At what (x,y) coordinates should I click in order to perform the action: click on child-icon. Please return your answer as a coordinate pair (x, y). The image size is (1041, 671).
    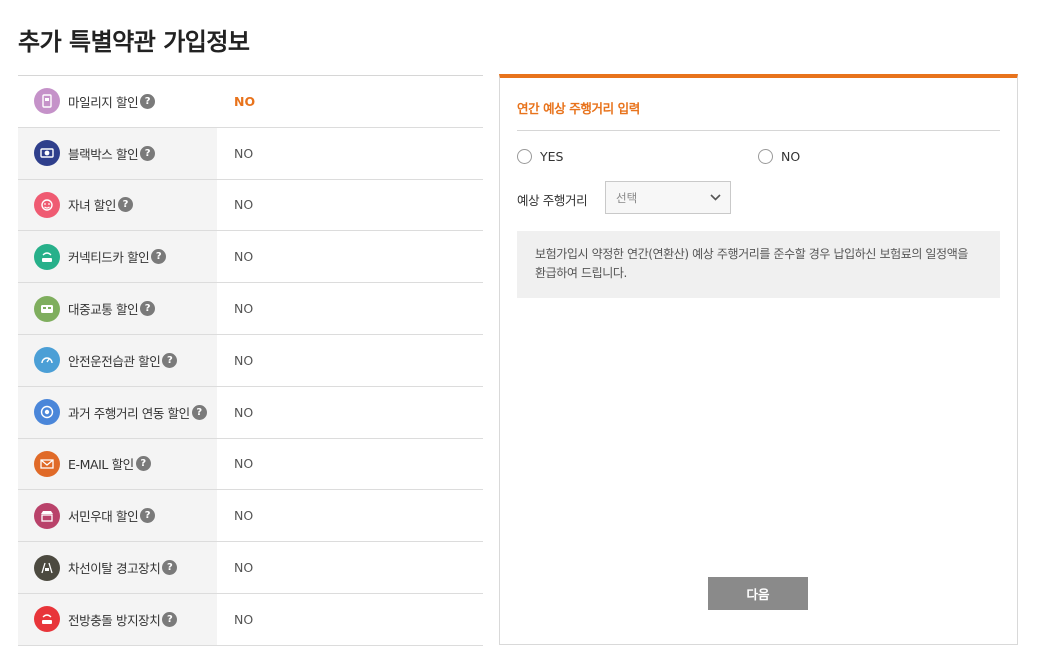
    Looking at the image, I should click on (47, 204).